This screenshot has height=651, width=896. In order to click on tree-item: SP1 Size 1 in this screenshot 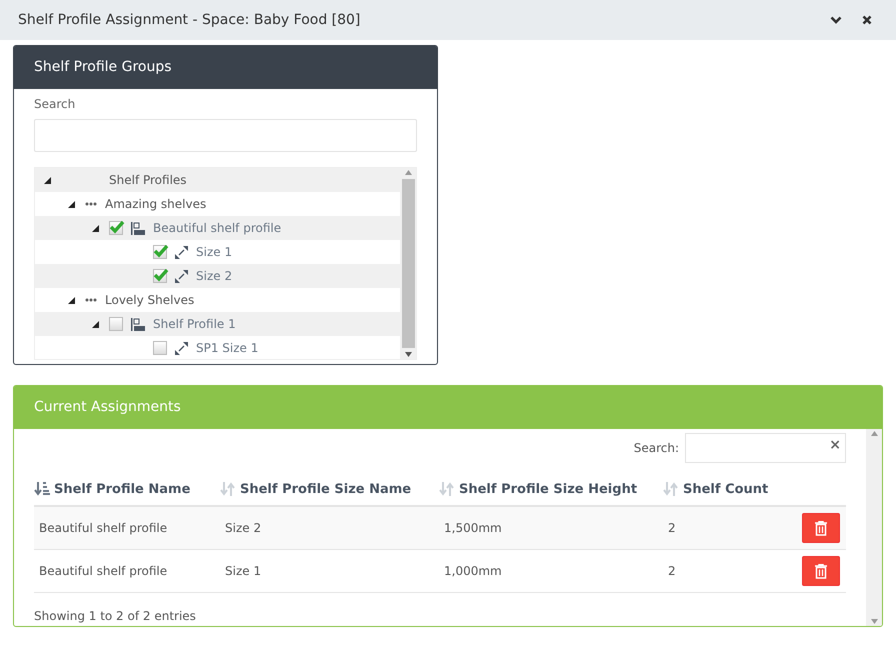, I will do `click(217, 348)`.